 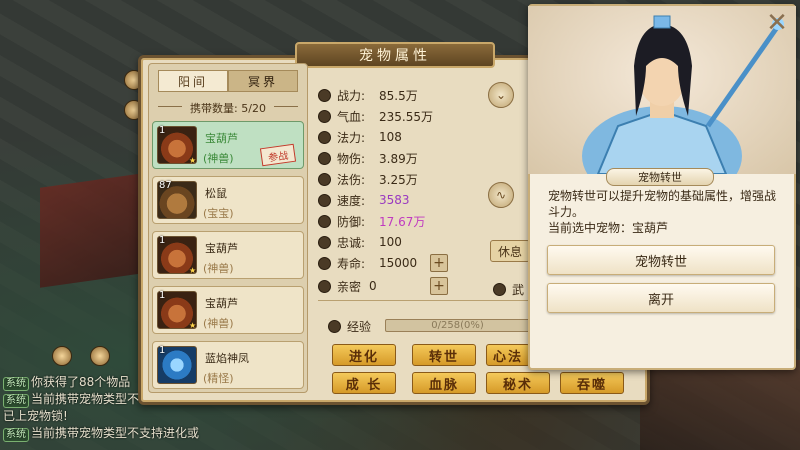 I want to click on evolve-button: 进化, so click(x=364, y=355).